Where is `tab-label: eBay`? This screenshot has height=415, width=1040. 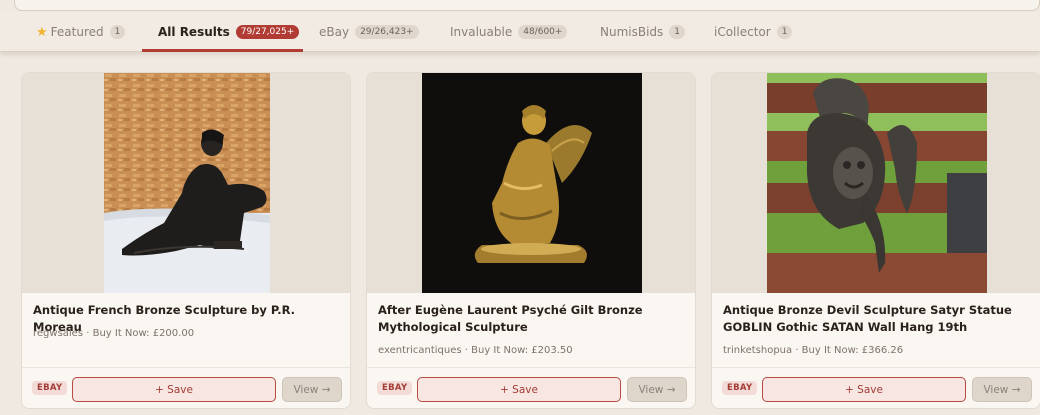 tab-label: eBay is located at coordinates (334, 32).